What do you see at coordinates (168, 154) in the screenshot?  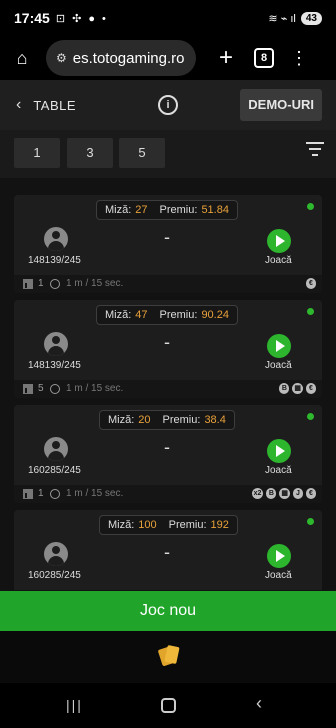 I see `filter-bar: 1 3 5` at bounding box center [168, 154].